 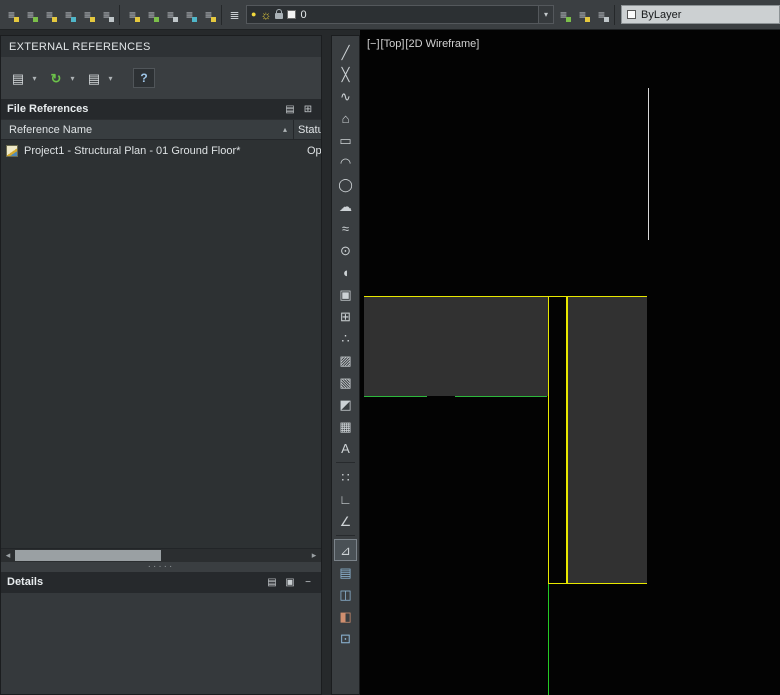 I want to click on layer-combo-bulb-icon: ●, so click(x=253, y=14).